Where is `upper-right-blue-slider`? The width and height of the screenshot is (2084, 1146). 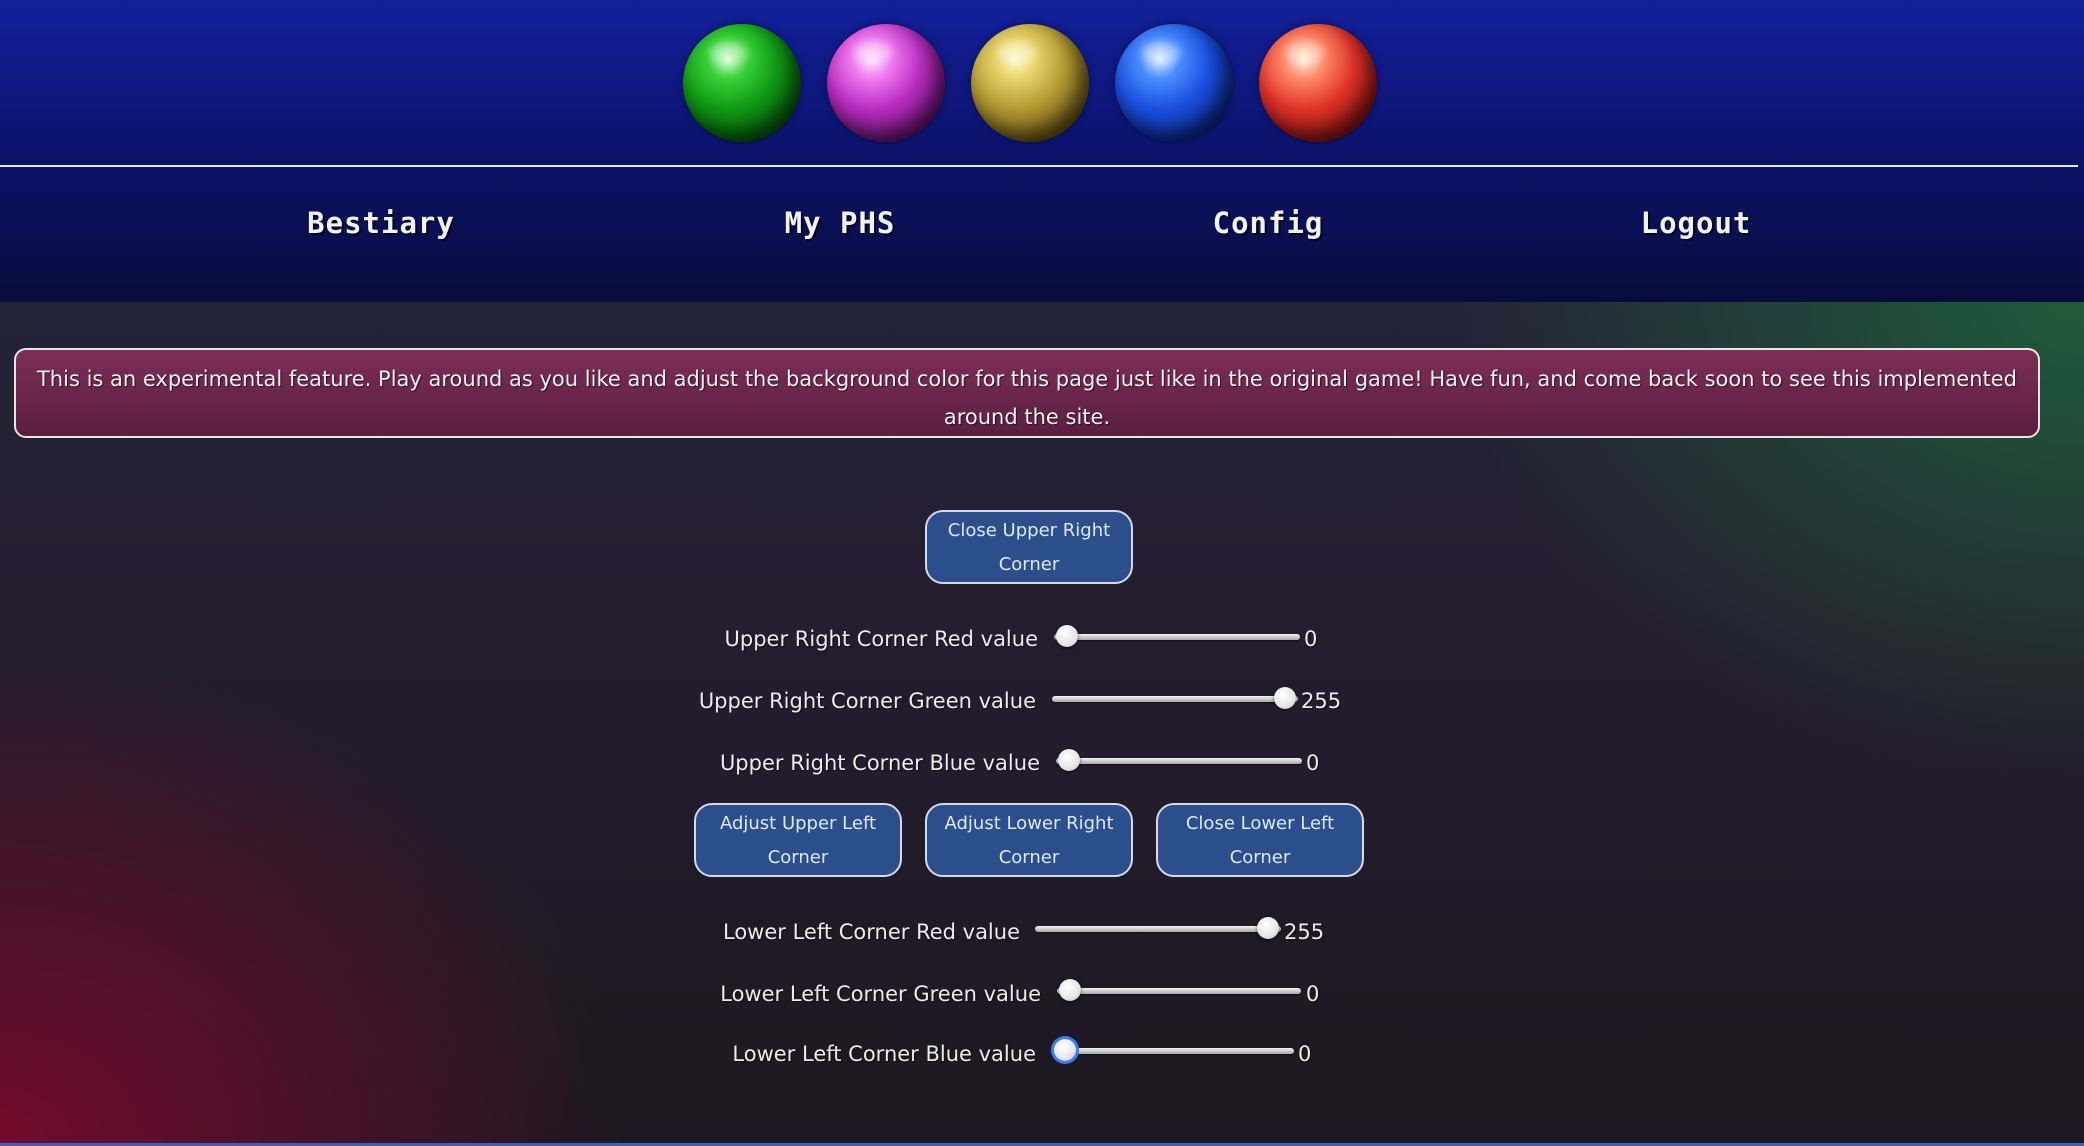 upper-right-blue-slider is located at coordinates (1179, 760).